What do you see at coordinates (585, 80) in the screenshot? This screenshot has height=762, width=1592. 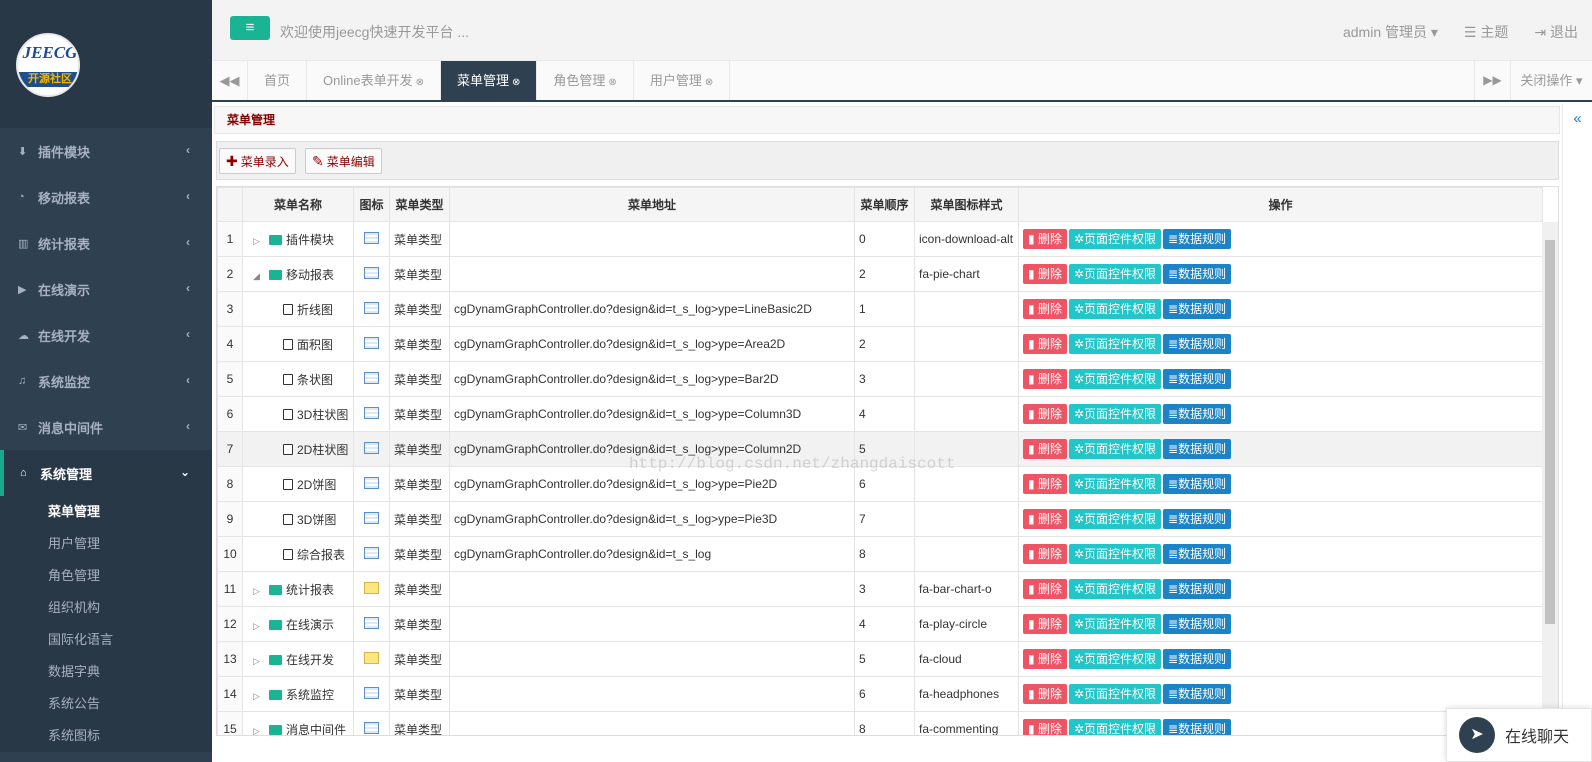 I see `tab: 角色管理 ⊗` at bounding box center [585, 80].